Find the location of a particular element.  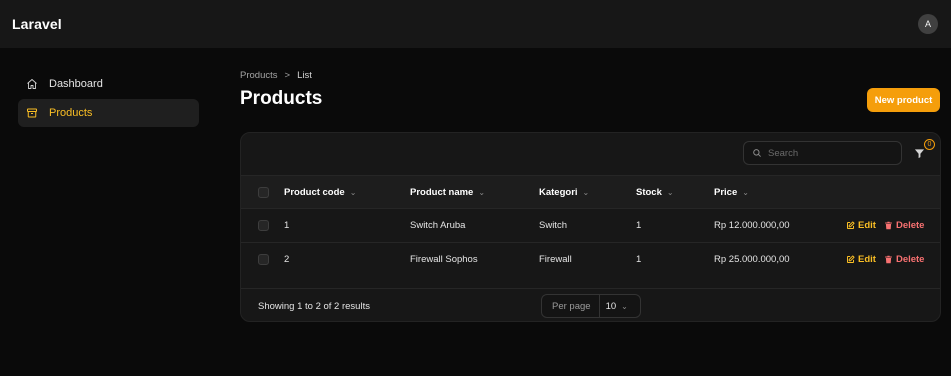

column-header-product-name: Product name ⌄ is located at coordinates (447, 192).